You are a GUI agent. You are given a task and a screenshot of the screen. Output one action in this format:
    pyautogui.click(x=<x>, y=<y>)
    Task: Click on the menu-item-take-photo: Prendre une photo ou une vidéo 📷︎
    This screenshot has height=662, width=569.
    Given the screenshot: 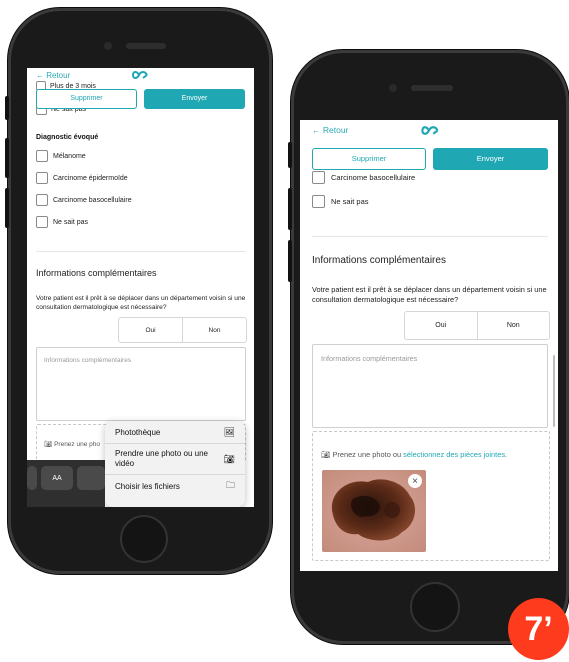 What is the action you would take?
    pyautogui.click(x=175, y=459)
    